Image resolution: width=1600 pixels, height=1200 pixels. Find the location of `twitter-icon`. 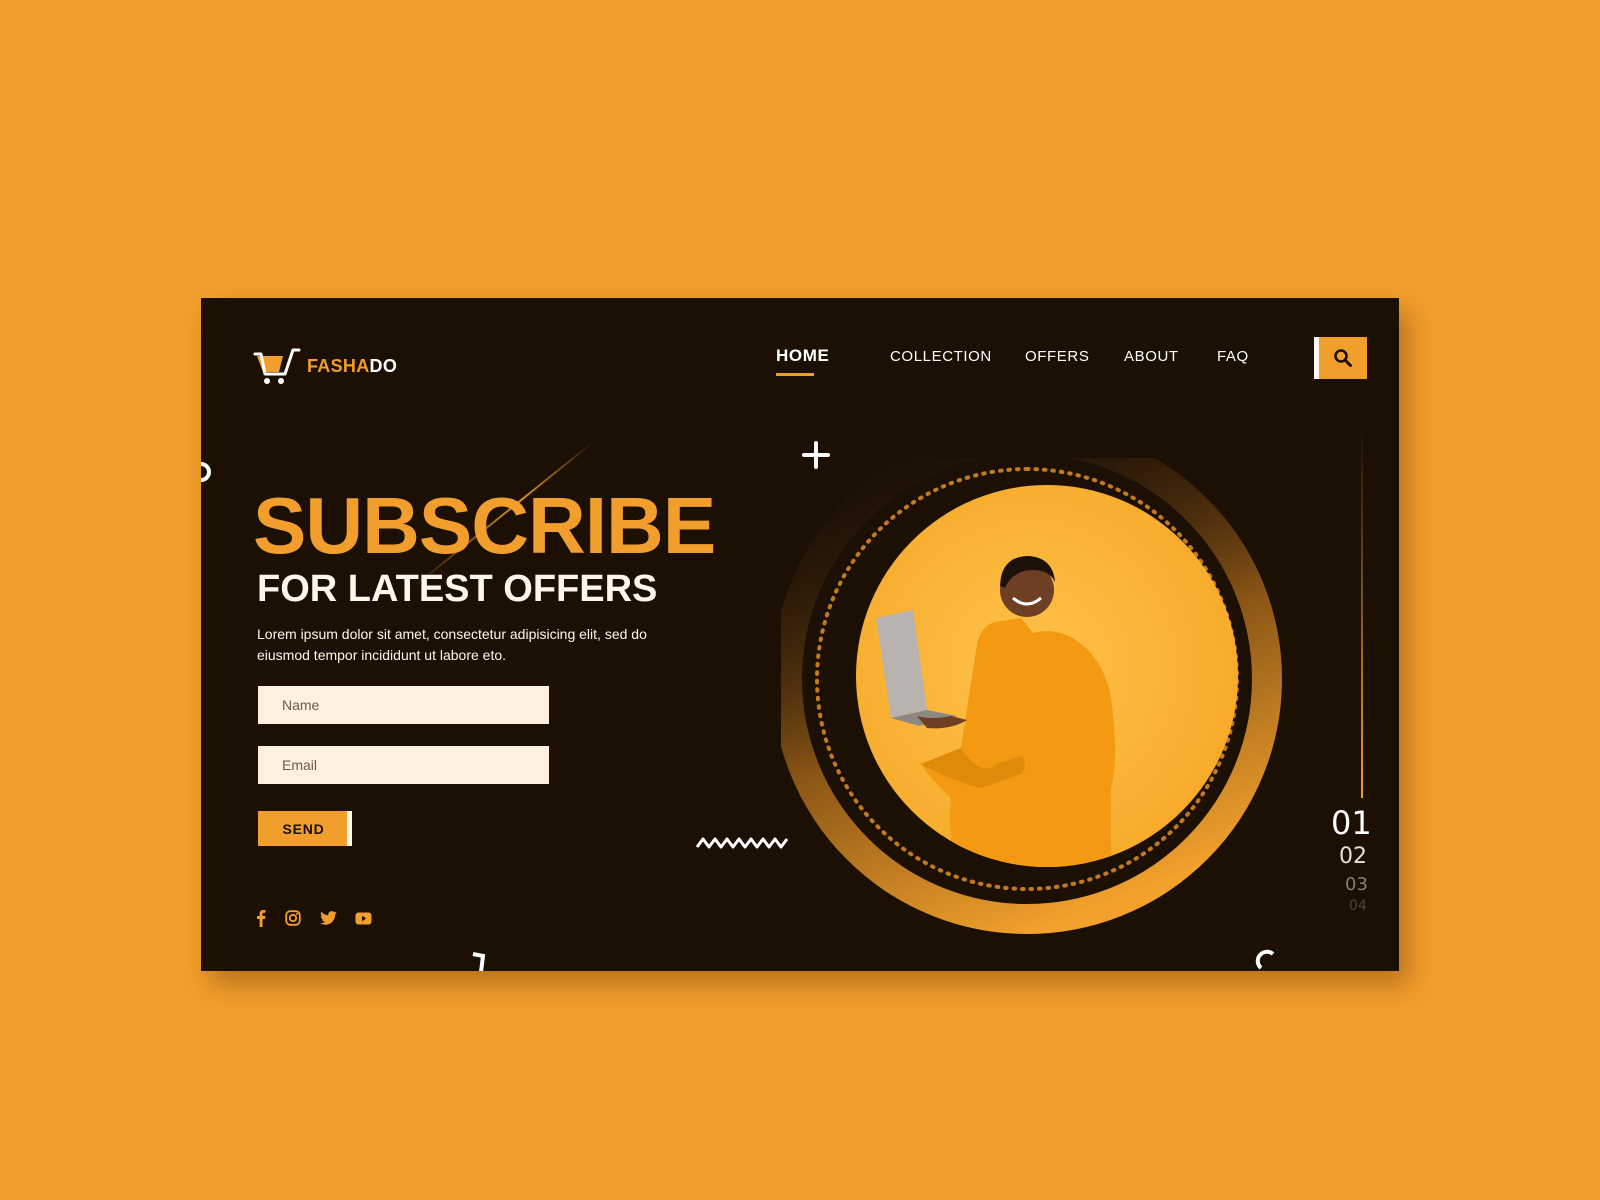

twitter-icon is located at coordinates (328, 918).